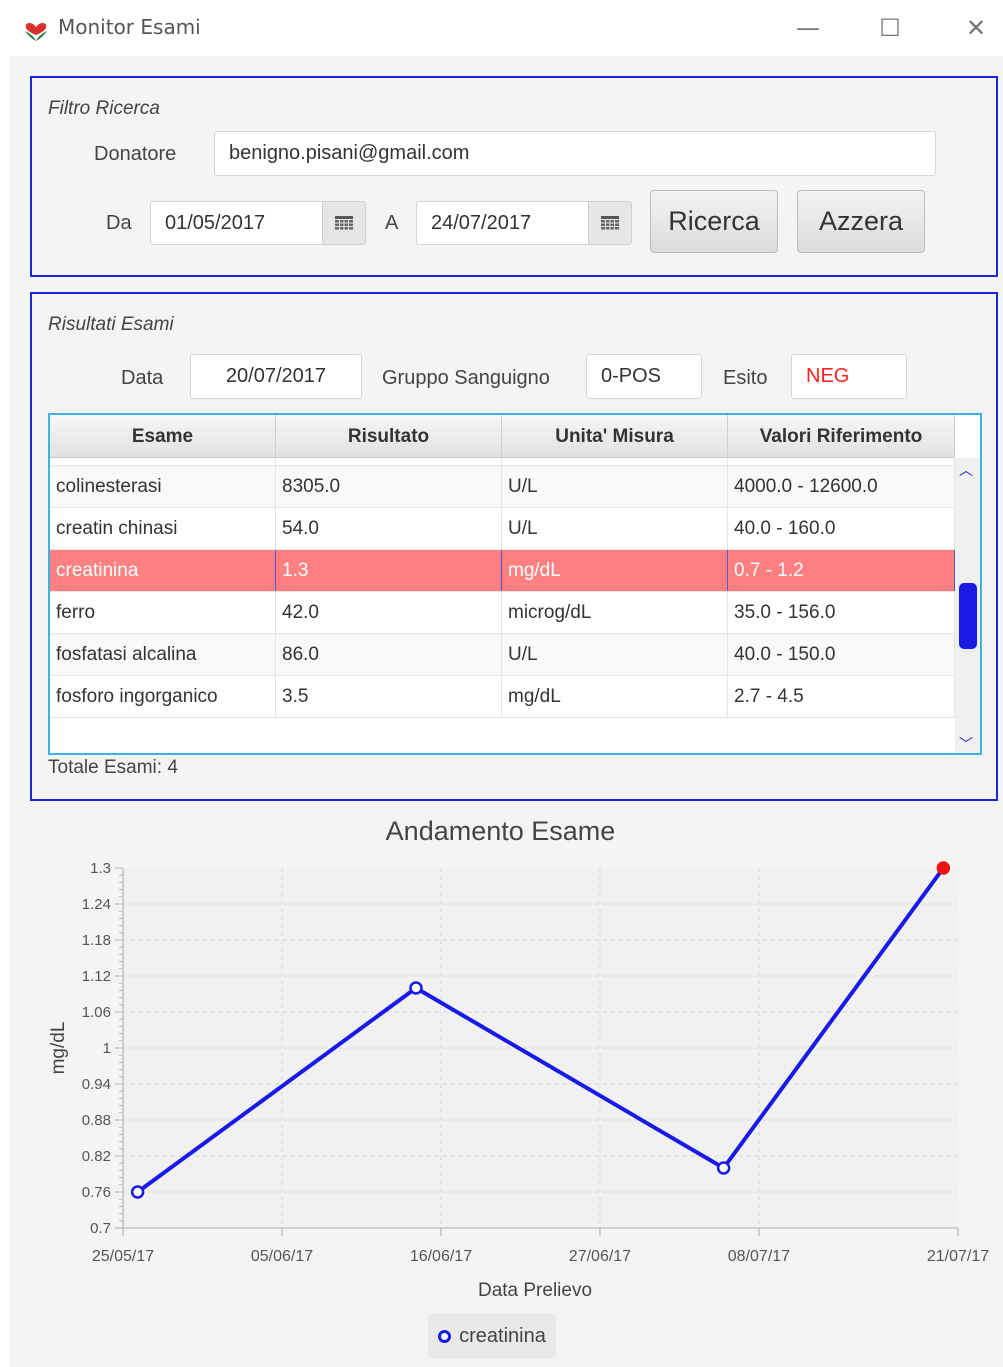 Image resolution: width=1003 pixels, height=1367 pixels. I want to click on table-cell-riferimento: 35.0 - 156.0, so click(841, 612).